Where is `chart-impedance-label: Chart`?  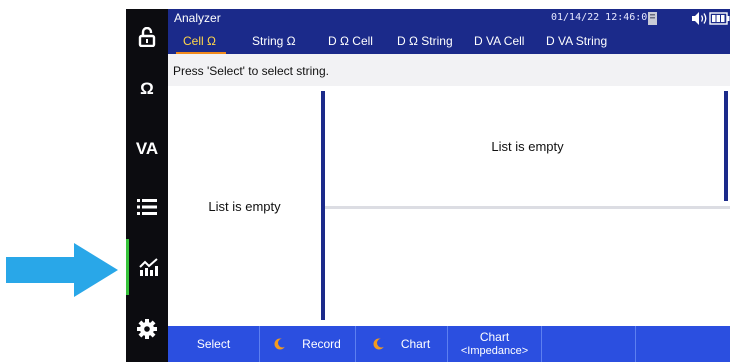
chart-impedance-label: Chart is located at coordinates (494, 337).